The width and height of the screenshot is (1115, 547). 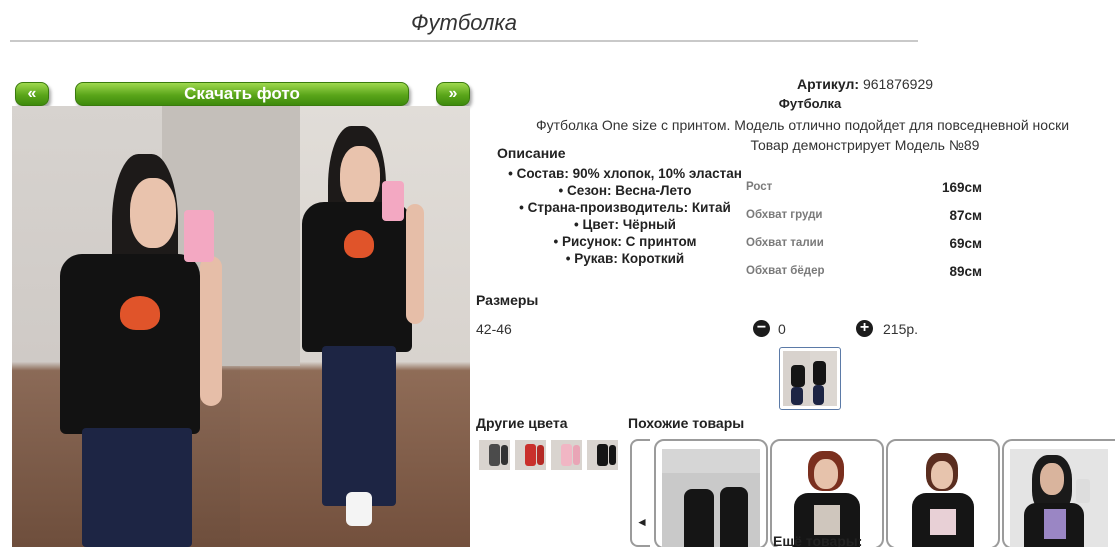 What do you see at coordinates (531, 153) in the screenshot?
I see `description-title: Описание` at bounding box center [531, 153].